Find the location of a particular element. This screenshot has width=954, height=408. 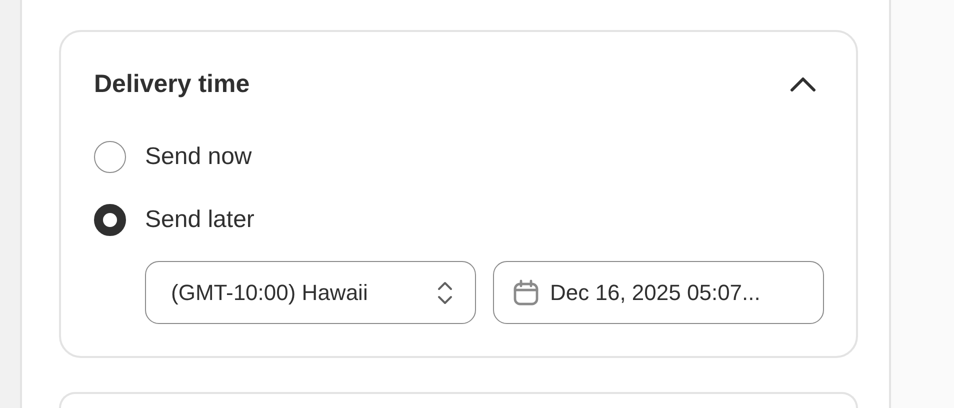

section-title: Delivery time is located at coordinates (172, 84).